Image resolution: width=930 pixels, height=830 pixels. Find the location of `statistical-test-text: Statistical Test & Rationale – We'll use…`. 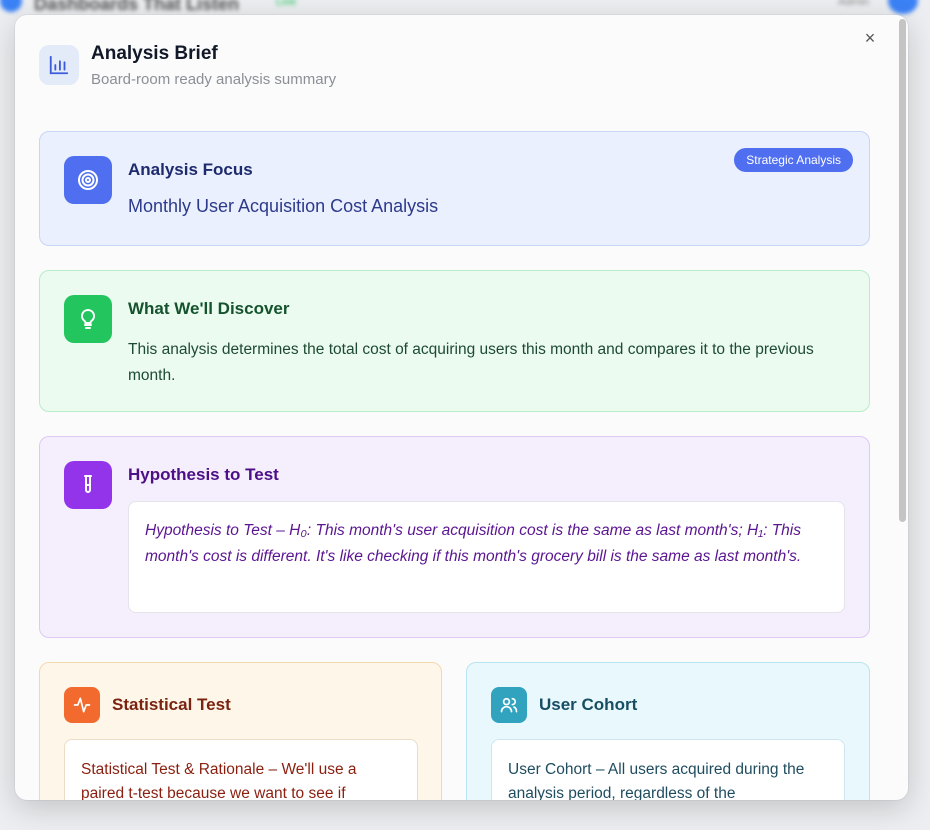

statistical-test-text: Statistical Test & Rationale – We'll use… is located at coordinates (241, 769).